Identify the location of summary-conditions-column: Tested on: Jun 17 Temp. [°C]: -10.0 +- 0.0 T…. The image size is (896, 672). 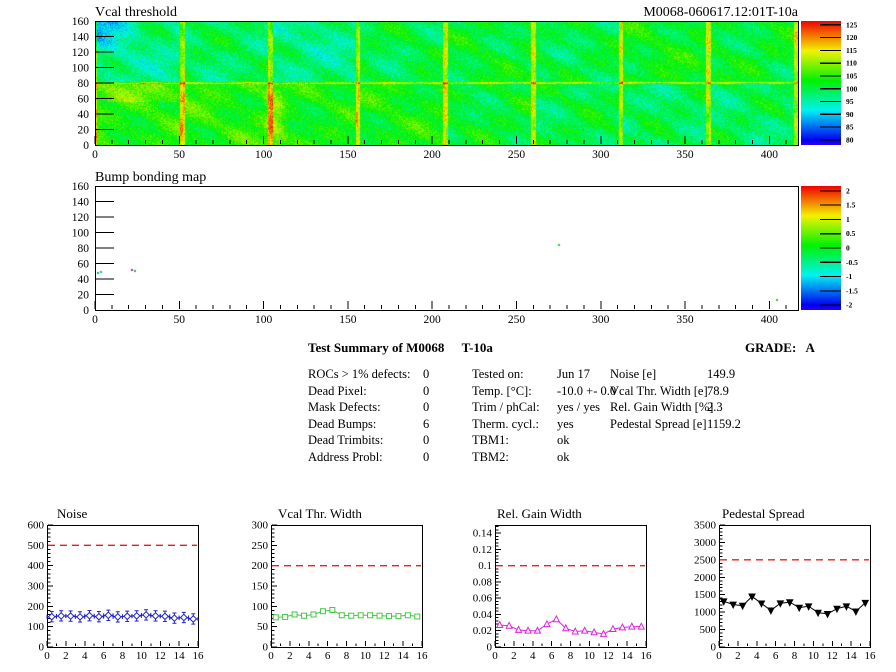
(544, 415).